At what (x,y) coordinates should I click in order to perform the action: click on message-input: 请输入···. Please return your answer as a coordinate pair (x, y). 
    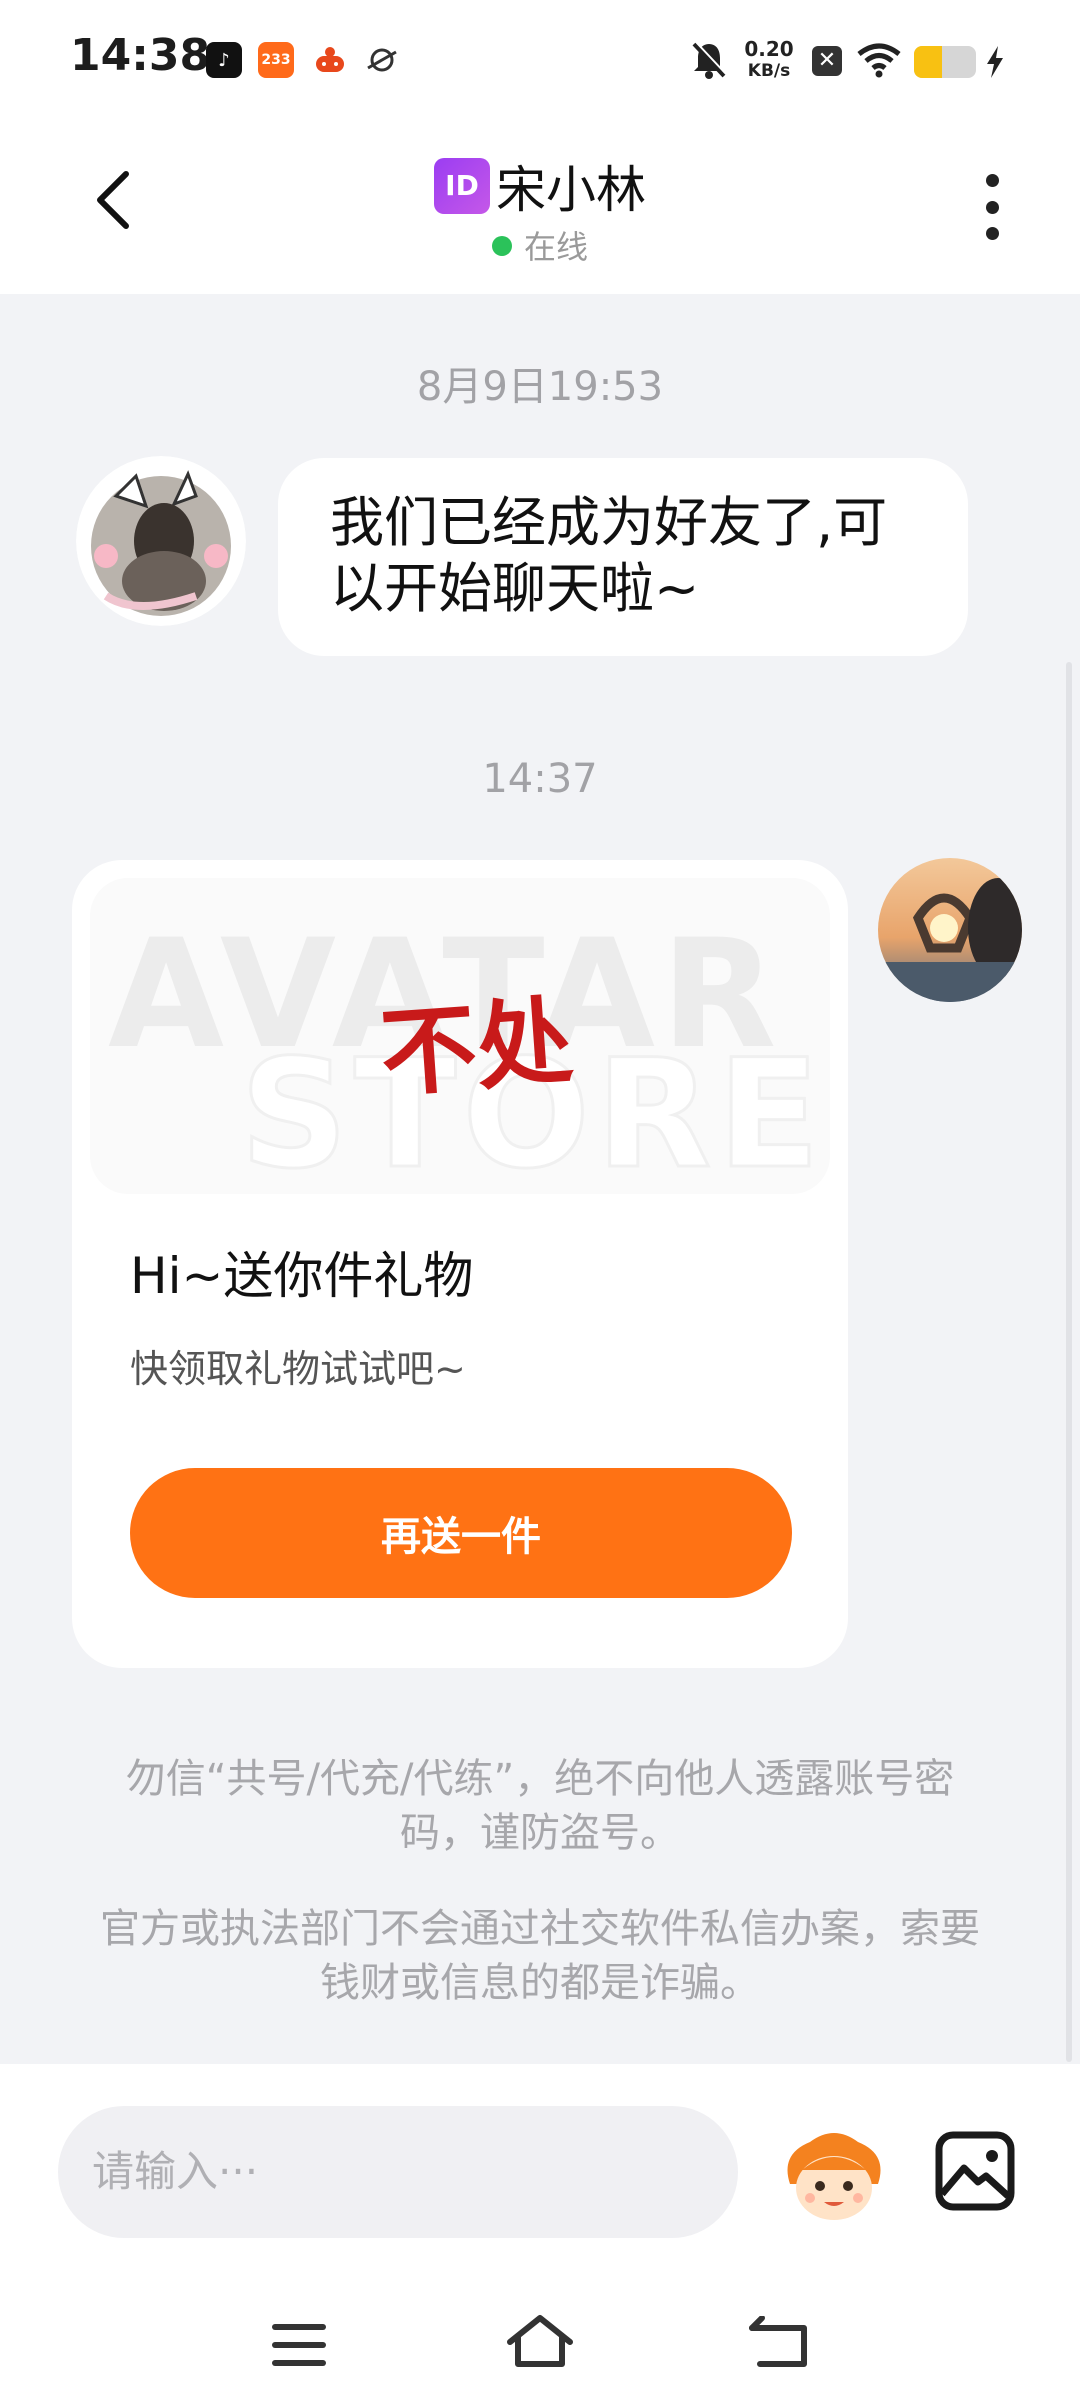
    Looking at the image, I should click on (398, 2172).